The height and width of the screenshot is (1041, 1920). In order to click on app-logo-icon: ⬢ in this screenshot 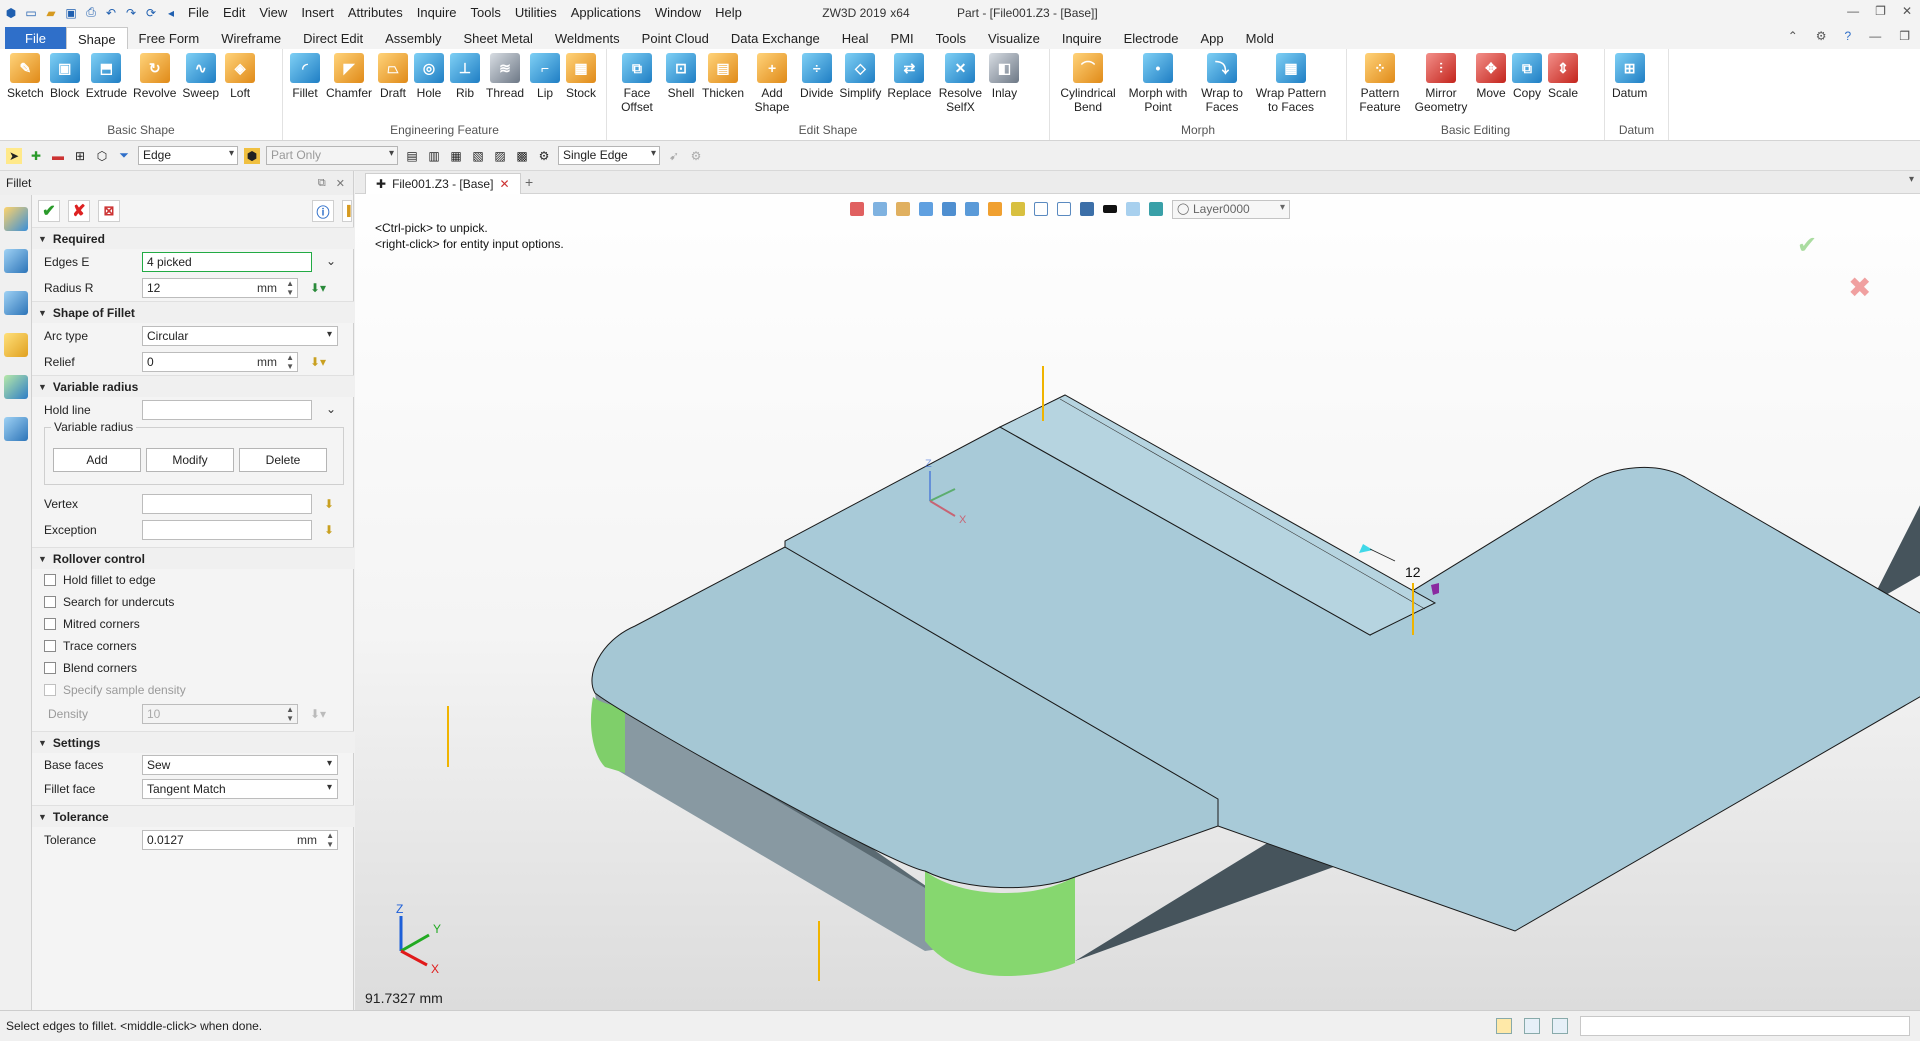, I will do `click(11, 13)`.